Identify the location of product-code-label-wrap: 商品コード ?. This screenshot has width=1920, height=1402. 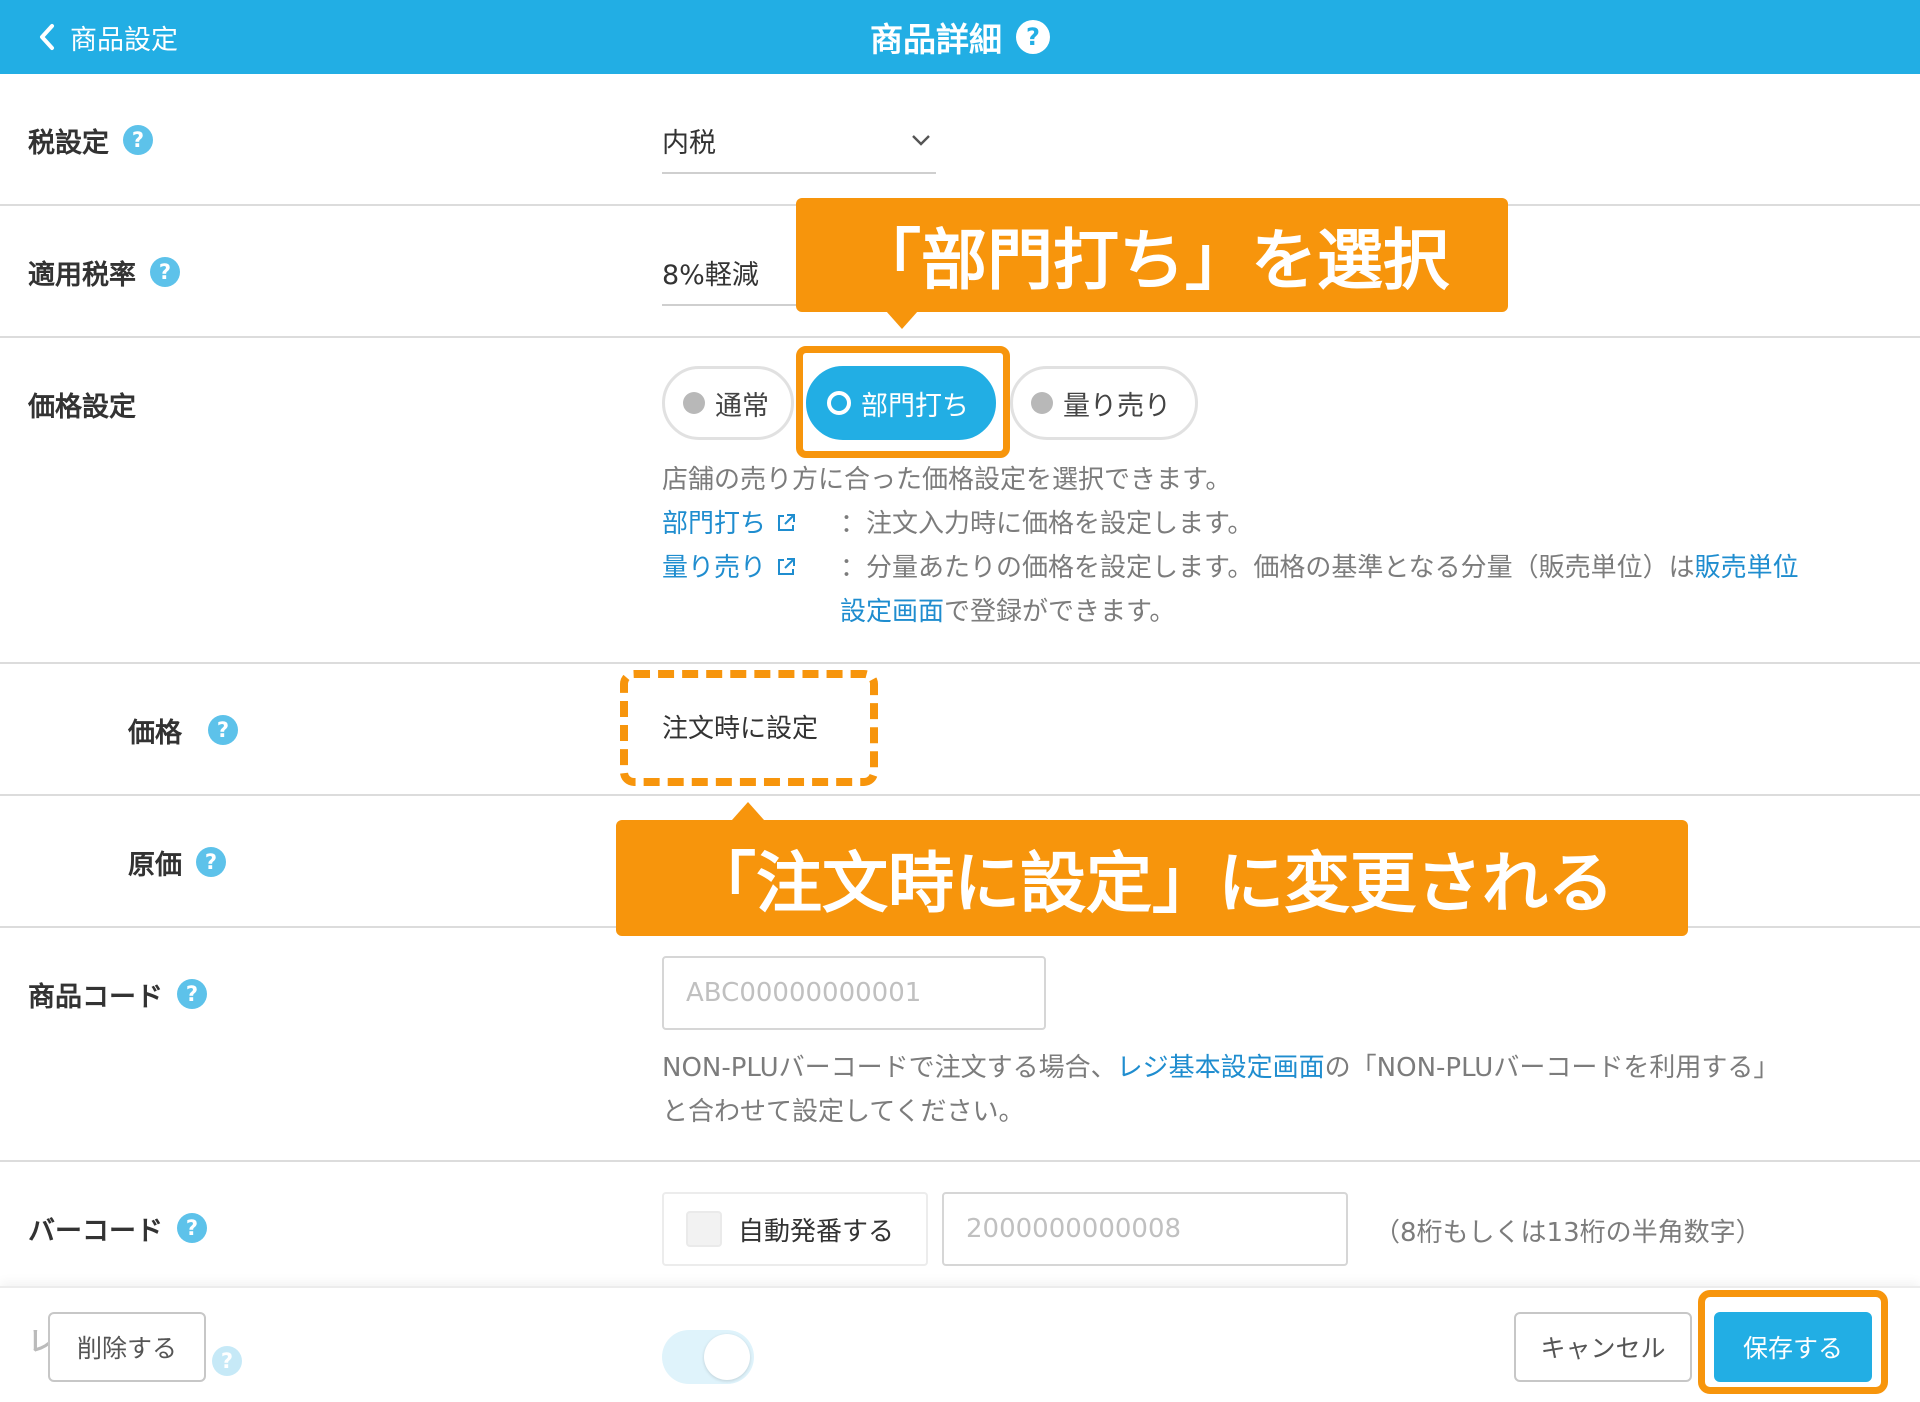
(117, 994).